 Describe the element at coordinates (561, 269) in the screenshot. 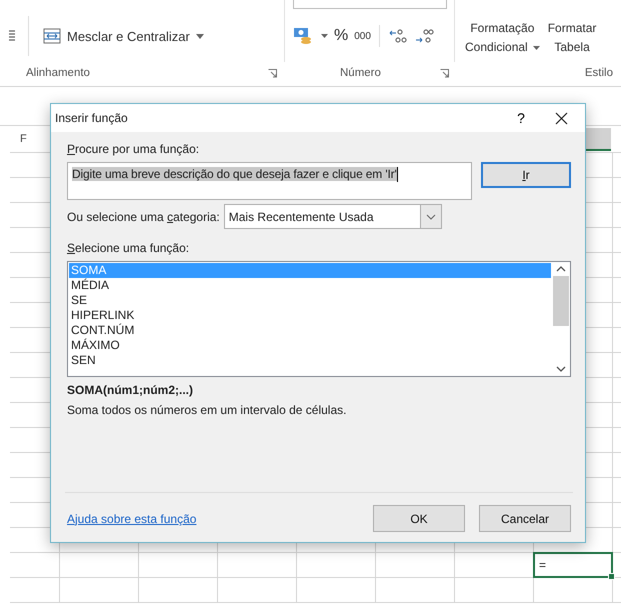

I see `scroll-up-icon` at that location.